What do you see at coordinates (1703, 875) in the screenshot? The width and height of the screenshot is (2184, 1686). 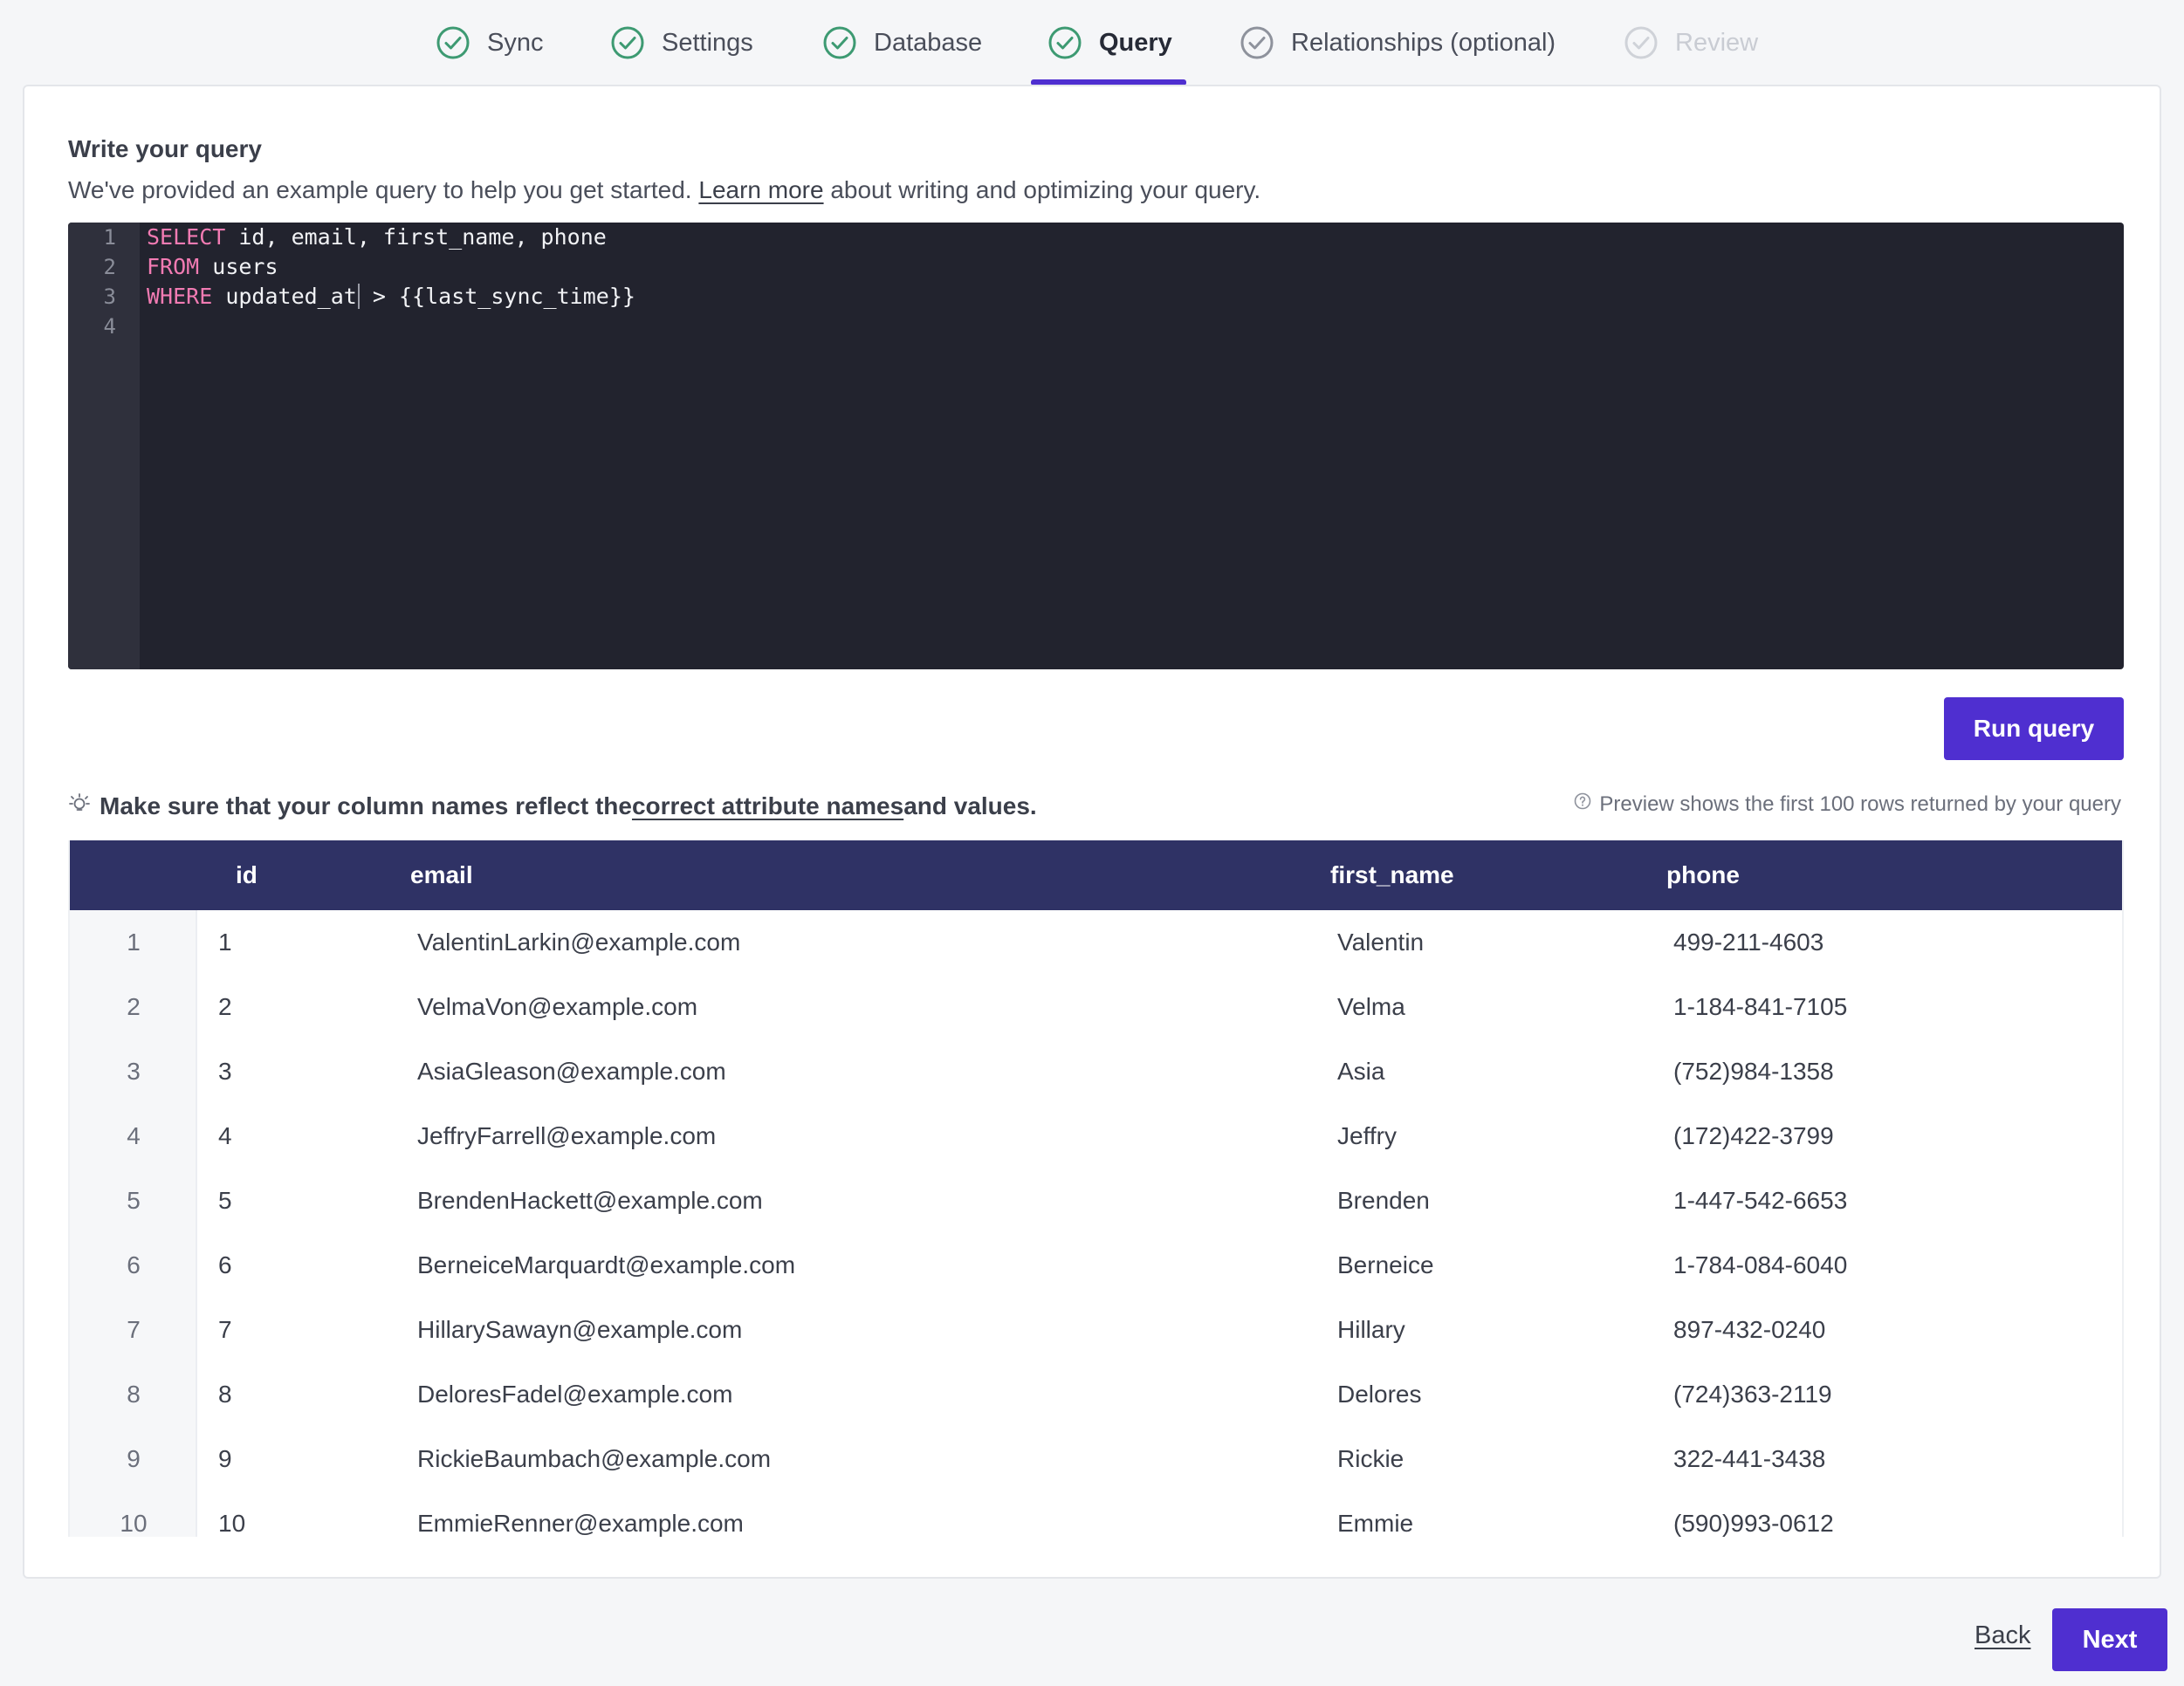 I see `column-header-phone: phone` at bounding box center [1703, 875].